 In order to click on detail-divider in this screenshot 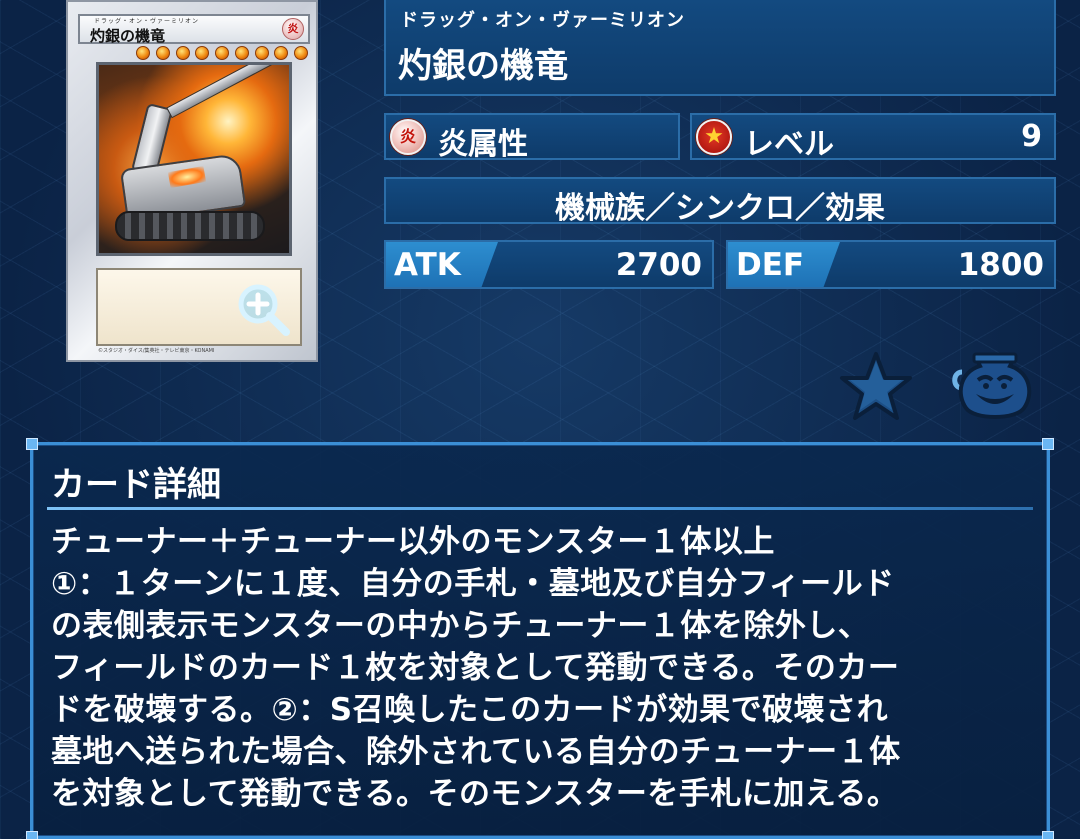, I will do `click(540, 508)`.